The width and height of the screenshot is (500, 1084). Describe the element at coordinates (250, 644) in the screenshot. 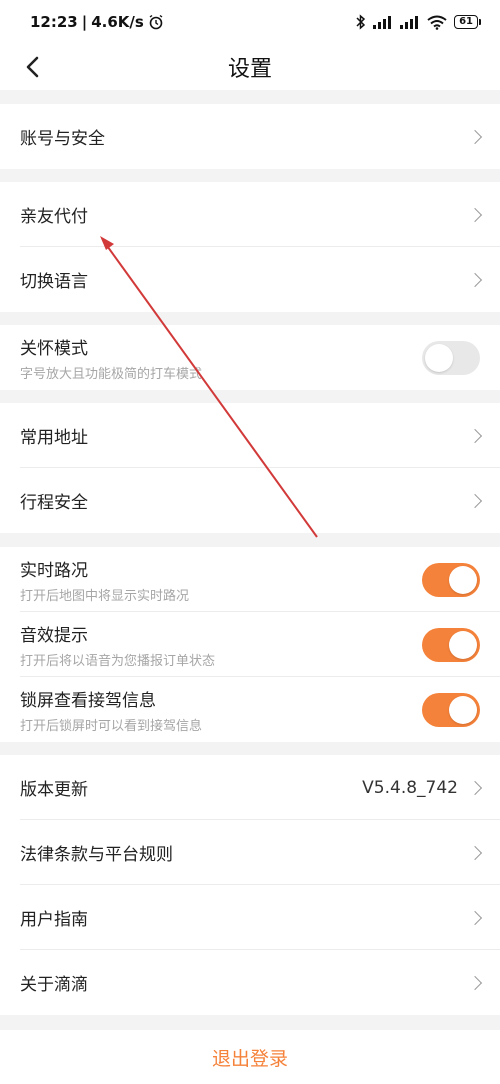

I see `settings-item-sound: 音效提示 打开后将以语音为您播报订单状态` at that location.